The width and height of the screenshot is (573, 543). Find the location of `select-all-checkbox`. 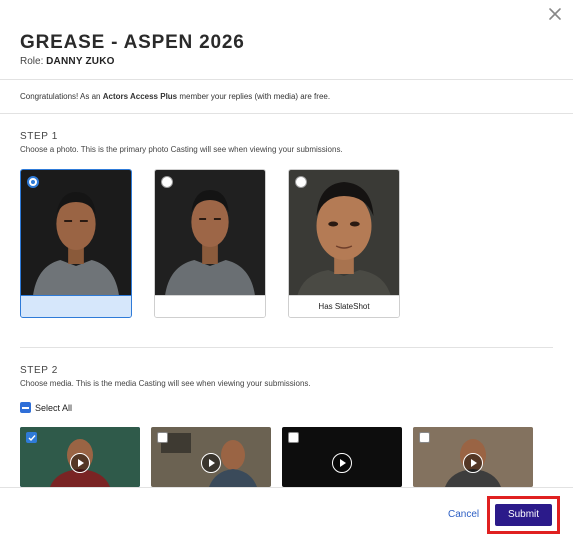

select-all-checkbox is located at coordinates (25, 407).